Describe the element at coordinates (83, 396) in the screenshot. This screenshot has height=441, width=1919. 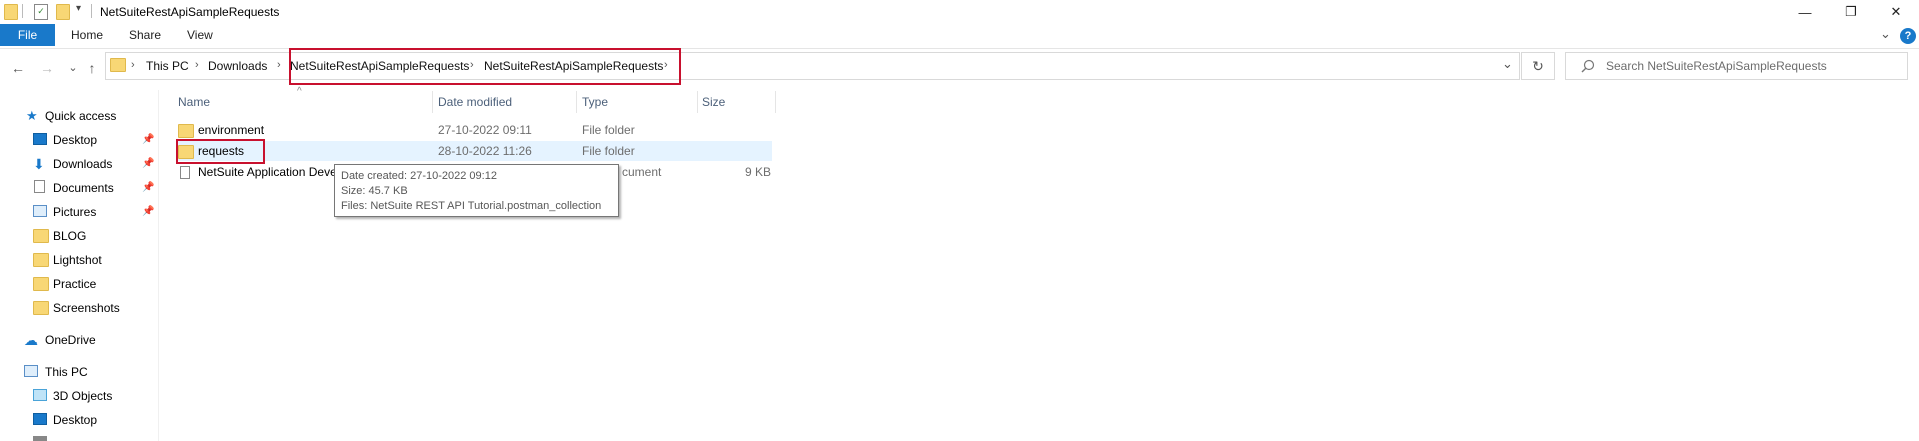
I see `nav-label: 3D Objects` at that location.